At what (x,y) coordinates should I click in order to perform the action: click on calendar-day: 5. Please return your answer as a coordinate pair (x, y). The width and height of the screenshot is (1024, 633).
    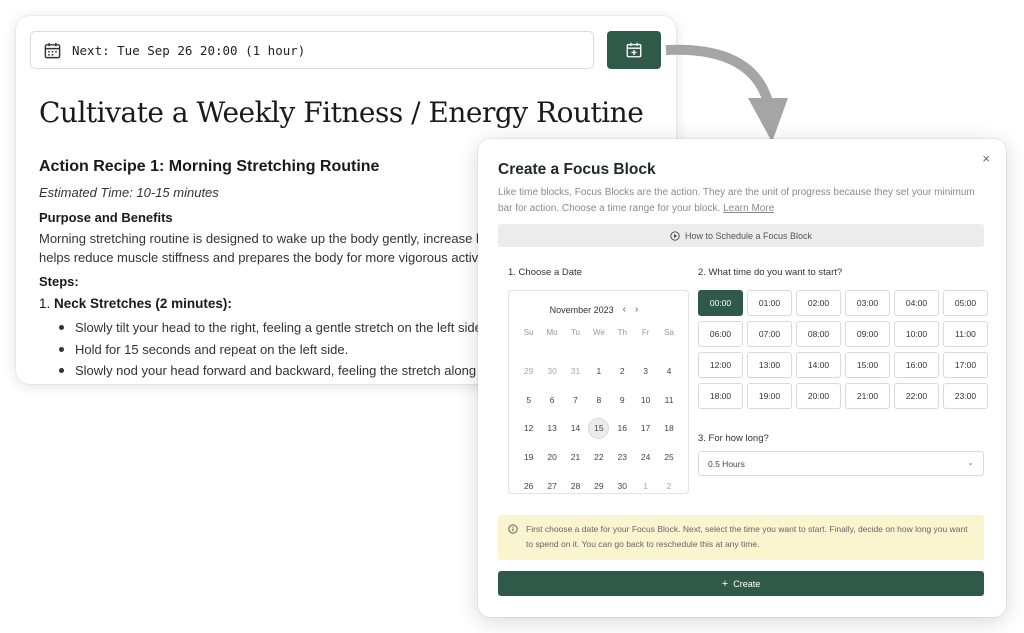
    Looking at the image, I should click on (528, 399).